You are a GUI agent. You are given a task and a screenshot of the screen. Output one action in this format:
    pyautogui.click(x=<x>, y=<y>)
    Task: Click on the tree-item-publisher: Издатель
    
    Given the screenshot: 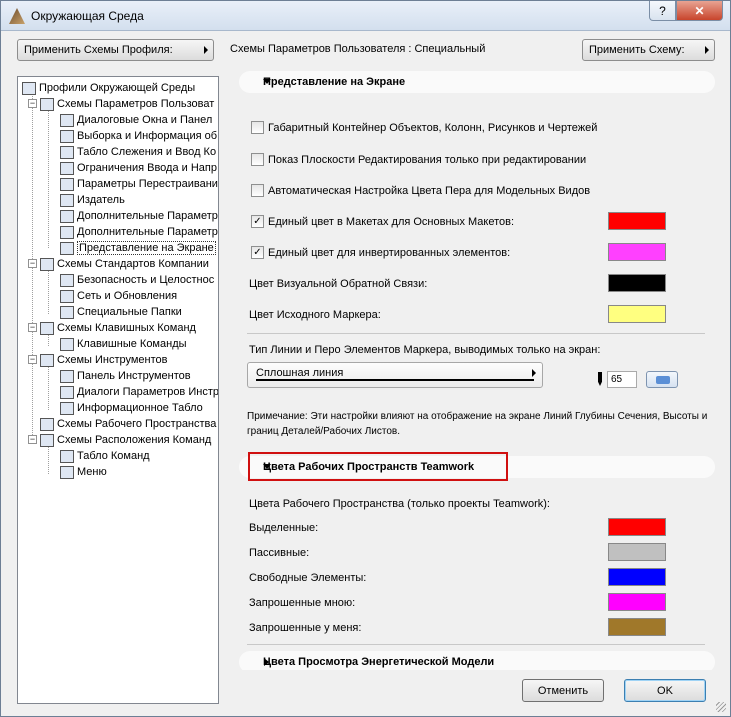 What is the action you would take?
    pyautogui.click(x=92, y=200)
    